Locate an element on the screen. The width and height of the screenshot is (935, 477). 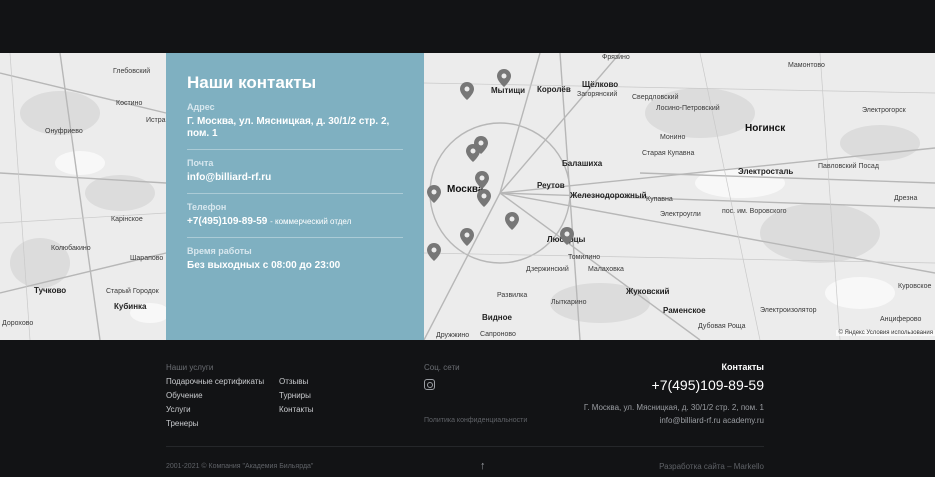
footer-link-contacts: Контакты is located at coordinates (296, 409).